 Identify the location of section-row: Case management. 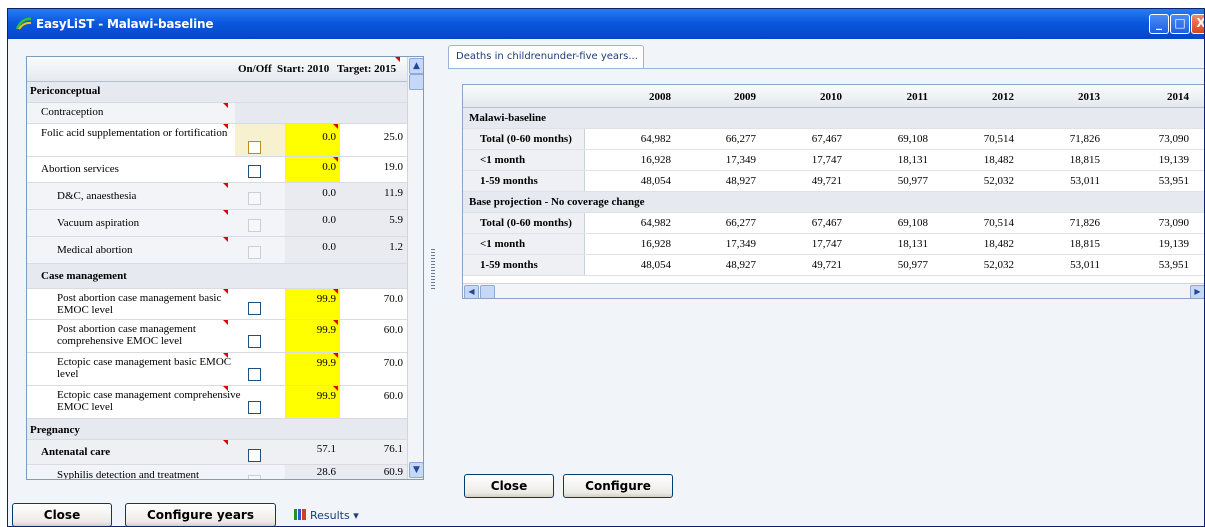
(217, 276).